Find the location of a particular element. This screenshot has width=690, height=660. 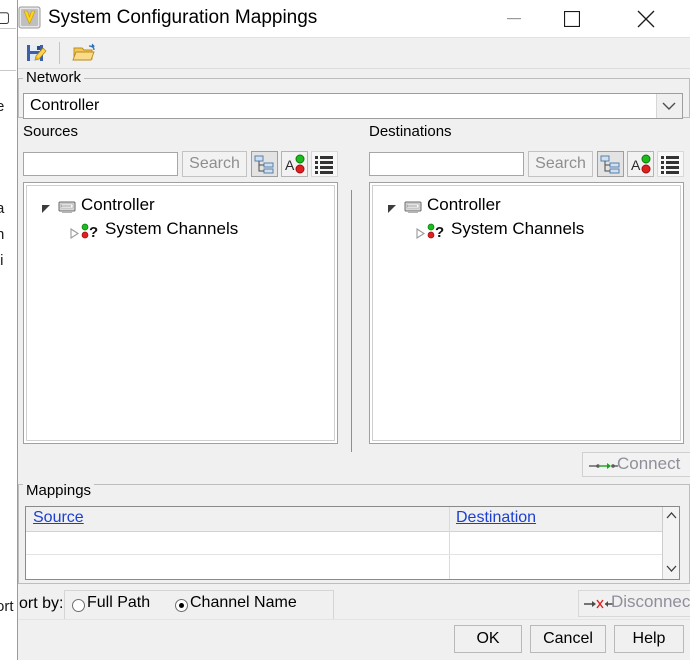

destinations-flat-list-icon is located at coordinates (670, 164).